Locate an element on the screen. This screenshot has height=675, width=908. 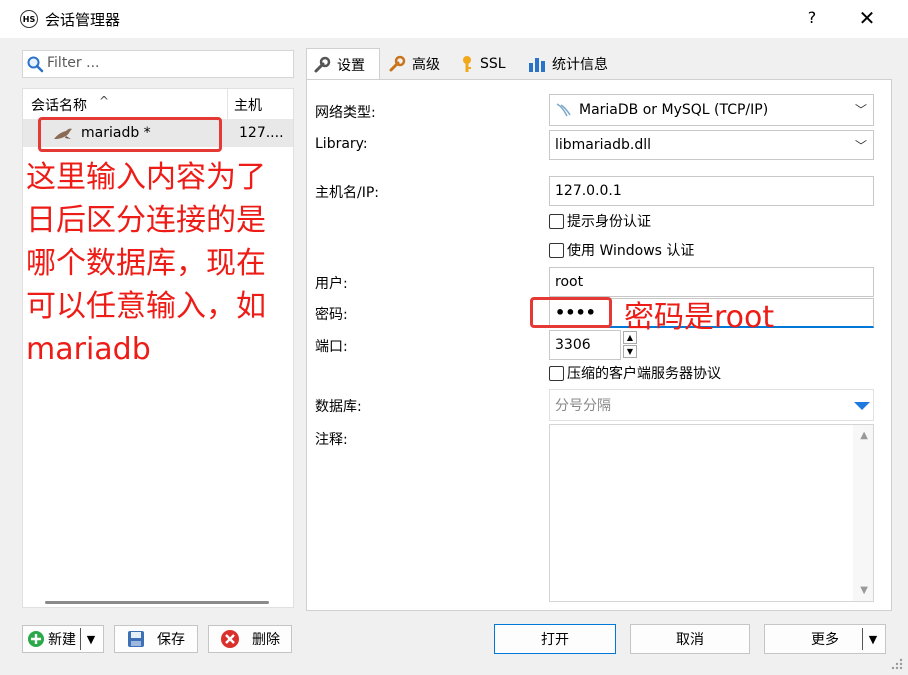
tab-label: SSL is located at coordinates (493, 64).